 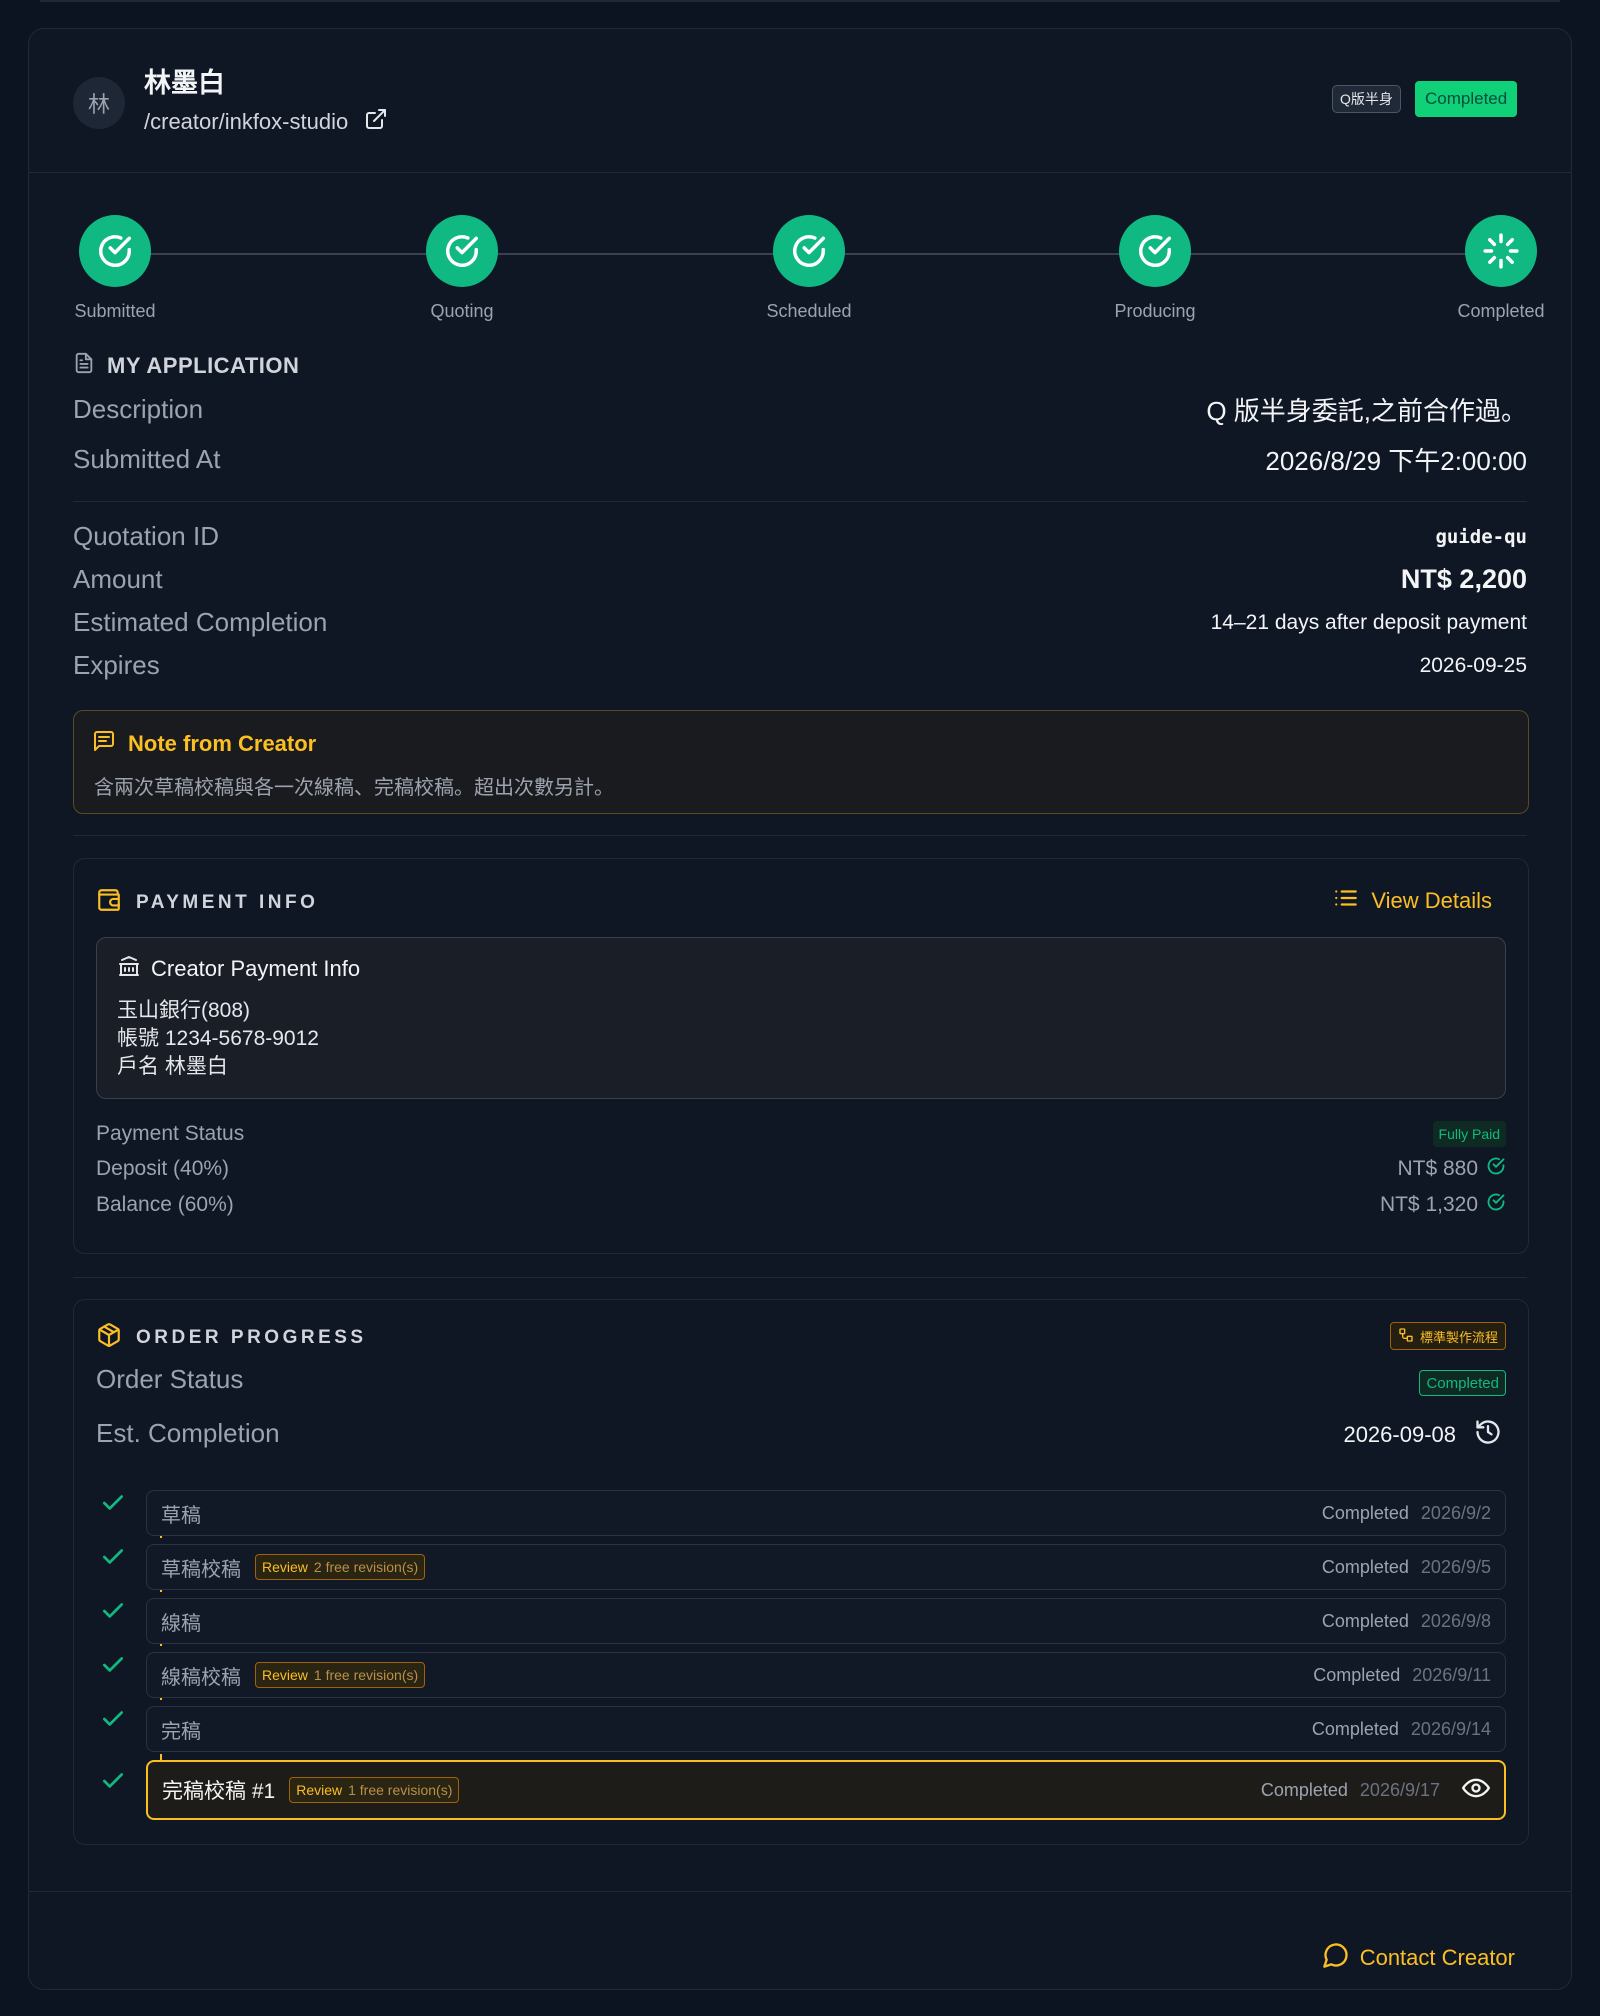 I want to click on step-quoting: Quoting, so click(x=462, y=268).